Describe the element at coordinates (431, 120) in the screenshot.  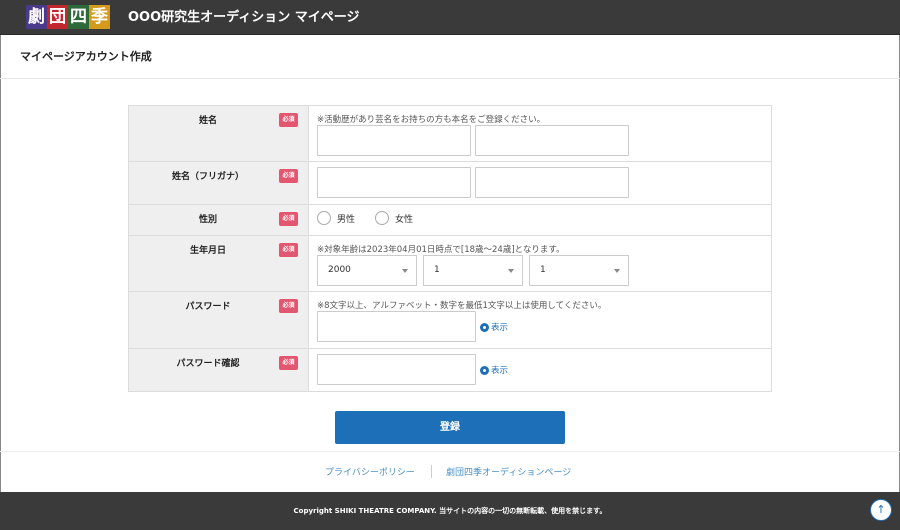
I see `name-note: ※活動歴があり芸名をお持ちの方も本名をご登録ください。` at that location.